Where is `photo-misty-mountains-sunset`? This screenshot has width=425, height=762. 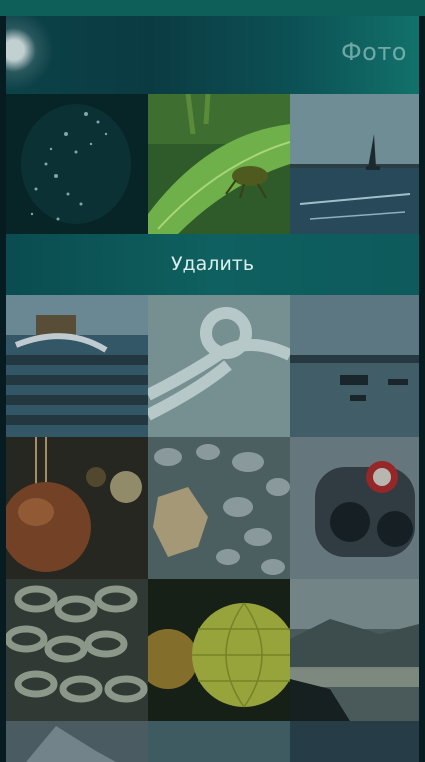
photo-misty-mountains-sunset is located at coordinates (354, 650).